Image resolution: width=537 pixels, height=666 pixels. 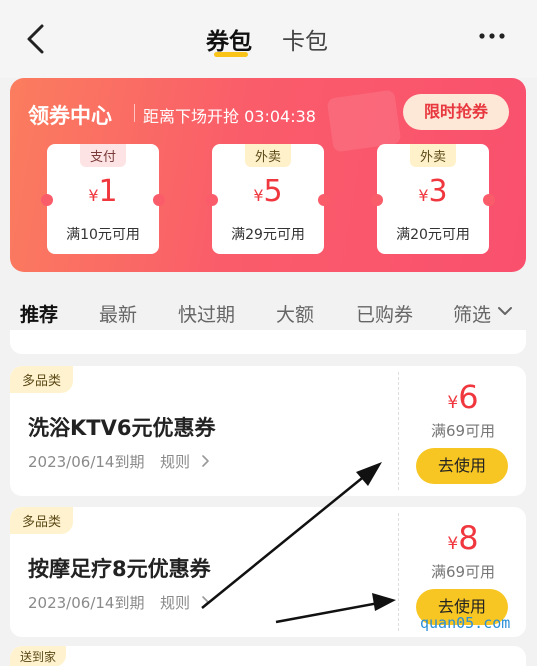 What do you see at coordinates (298, 543) in the screenshot?
I see `annotation-arrows` at bounding box center [298, 543].